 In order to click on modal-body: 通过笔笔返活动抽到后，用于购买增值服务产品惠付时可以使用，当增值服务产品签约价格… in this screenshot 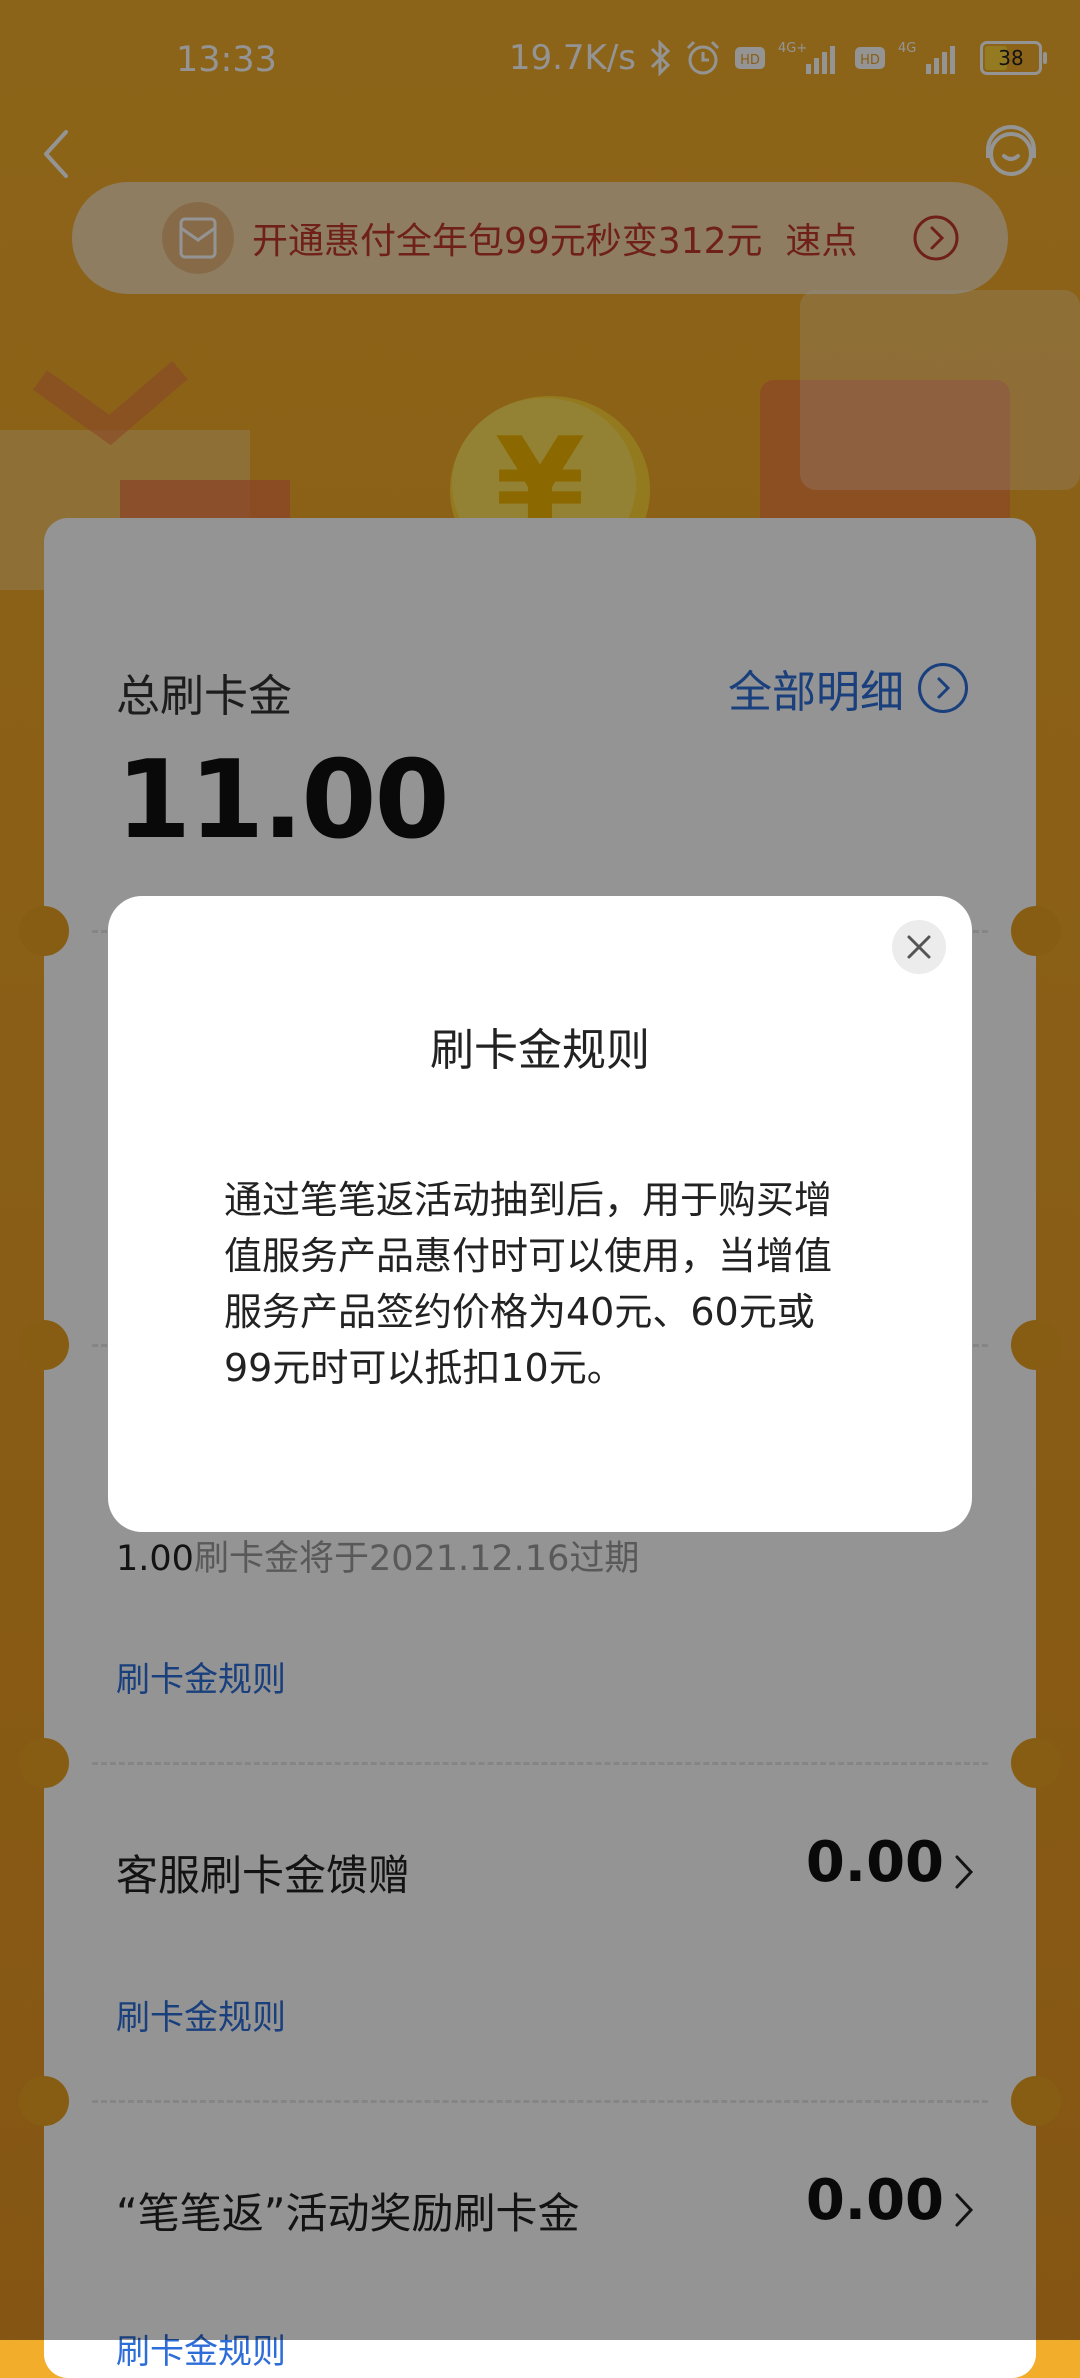, I will do `click(528, 1284)`.